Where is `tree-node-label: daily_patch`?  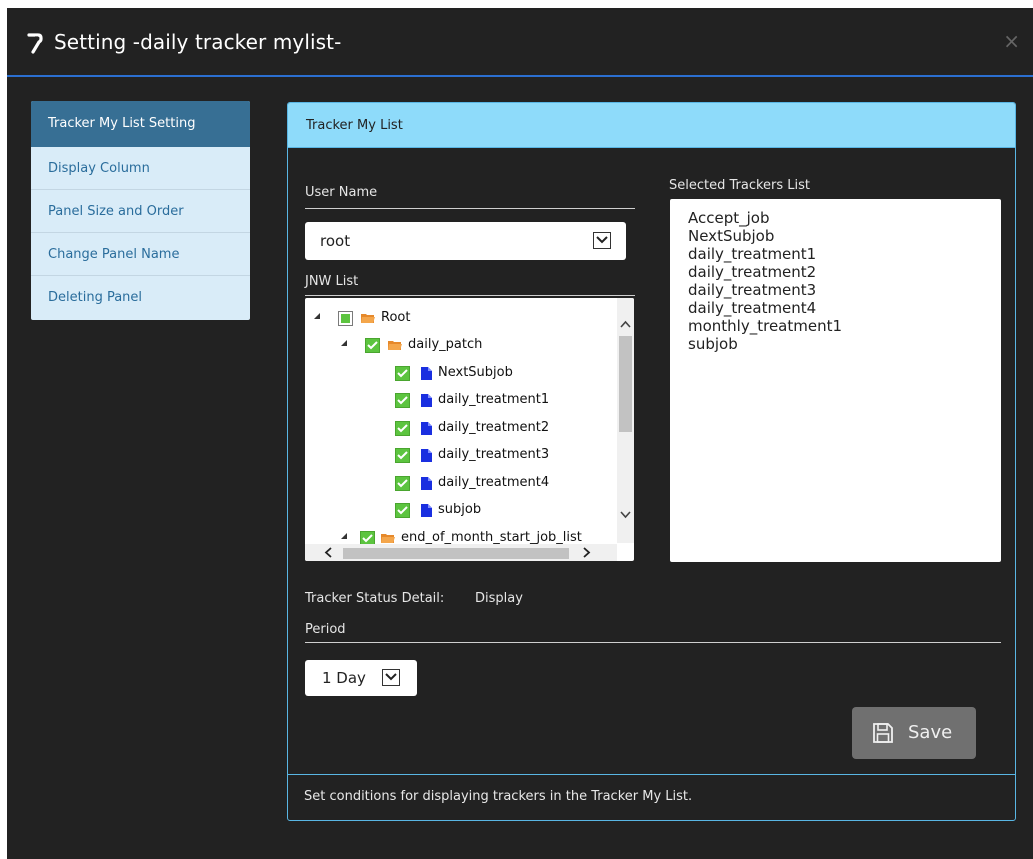 tree-node-label: daily_patch is located at coordinates (445, 344).